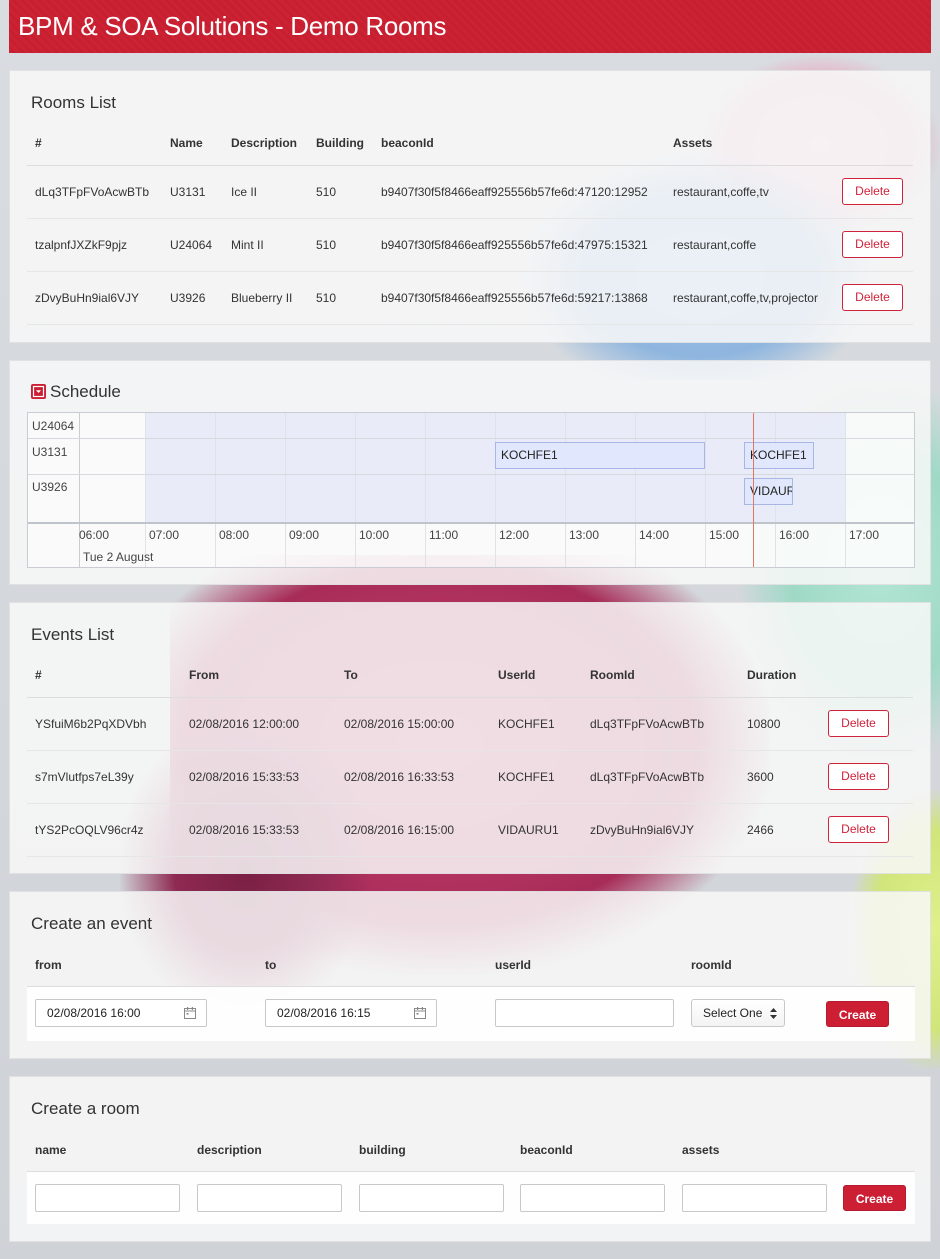 Image resolution: width=940 pixels, height=1259 pixels. What do you see at coordinates (192, 143) in the screenshot?
I see `column-header: Name` at bounding box center [192, 143].